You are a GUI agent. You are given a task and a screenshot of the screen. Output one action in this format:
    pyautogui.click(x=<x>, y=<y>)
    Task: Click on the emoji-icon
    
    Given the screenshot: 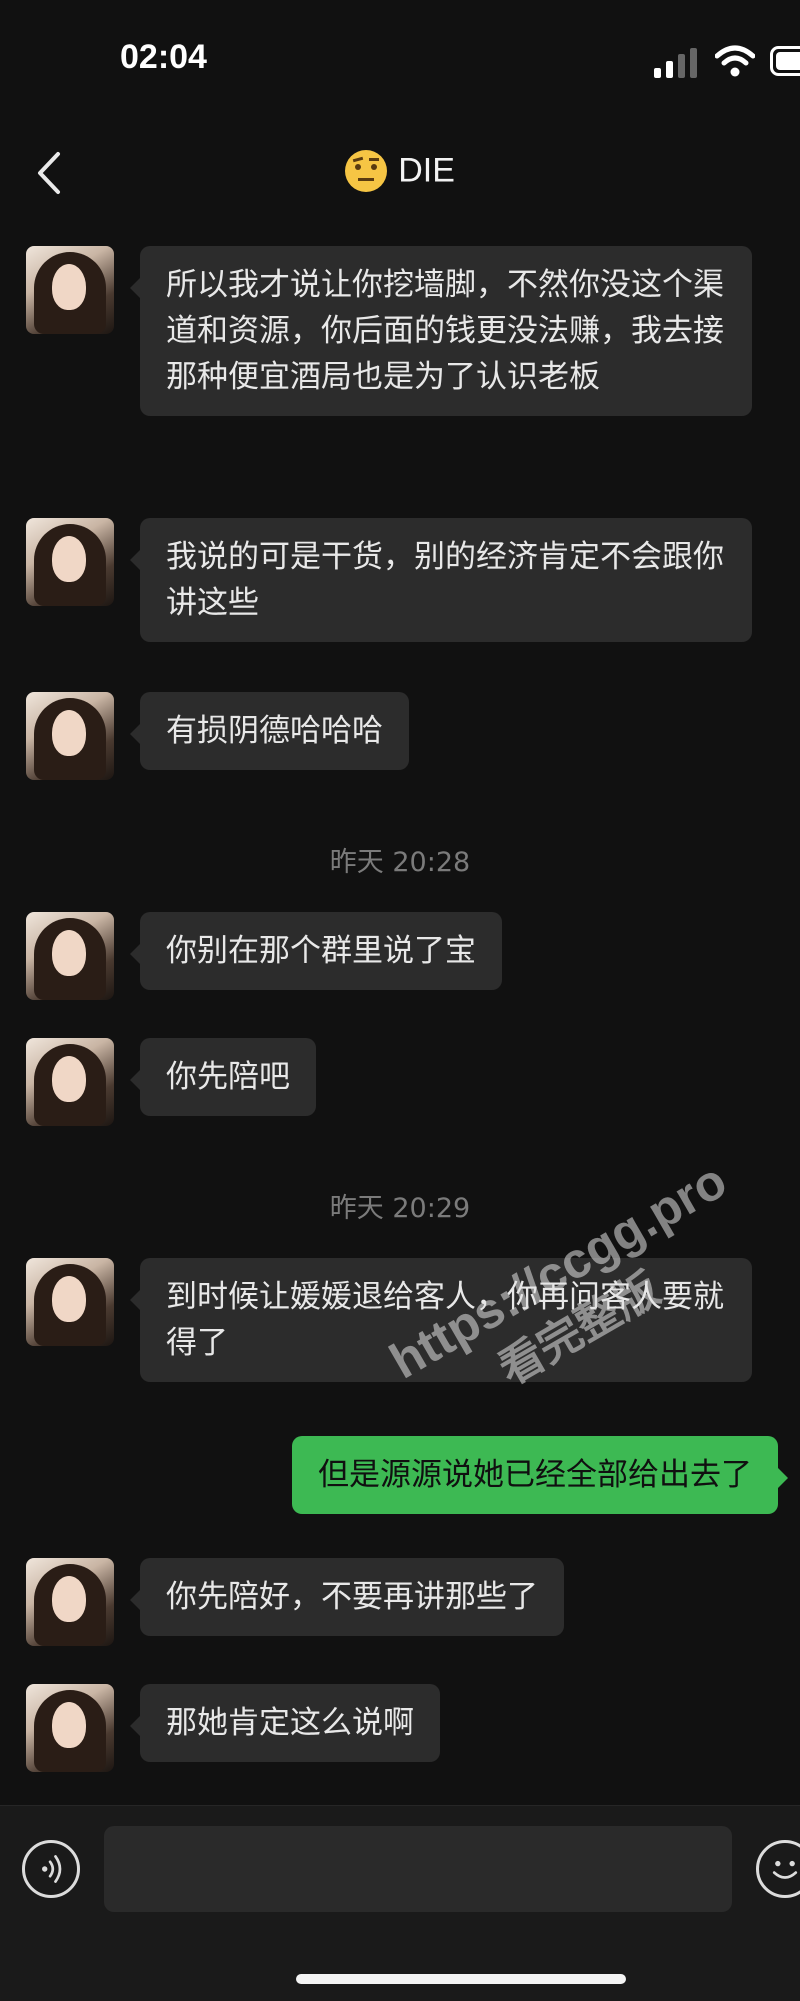 What is the action you would take?
    pyautogui.click(x=778, y=1869)
    